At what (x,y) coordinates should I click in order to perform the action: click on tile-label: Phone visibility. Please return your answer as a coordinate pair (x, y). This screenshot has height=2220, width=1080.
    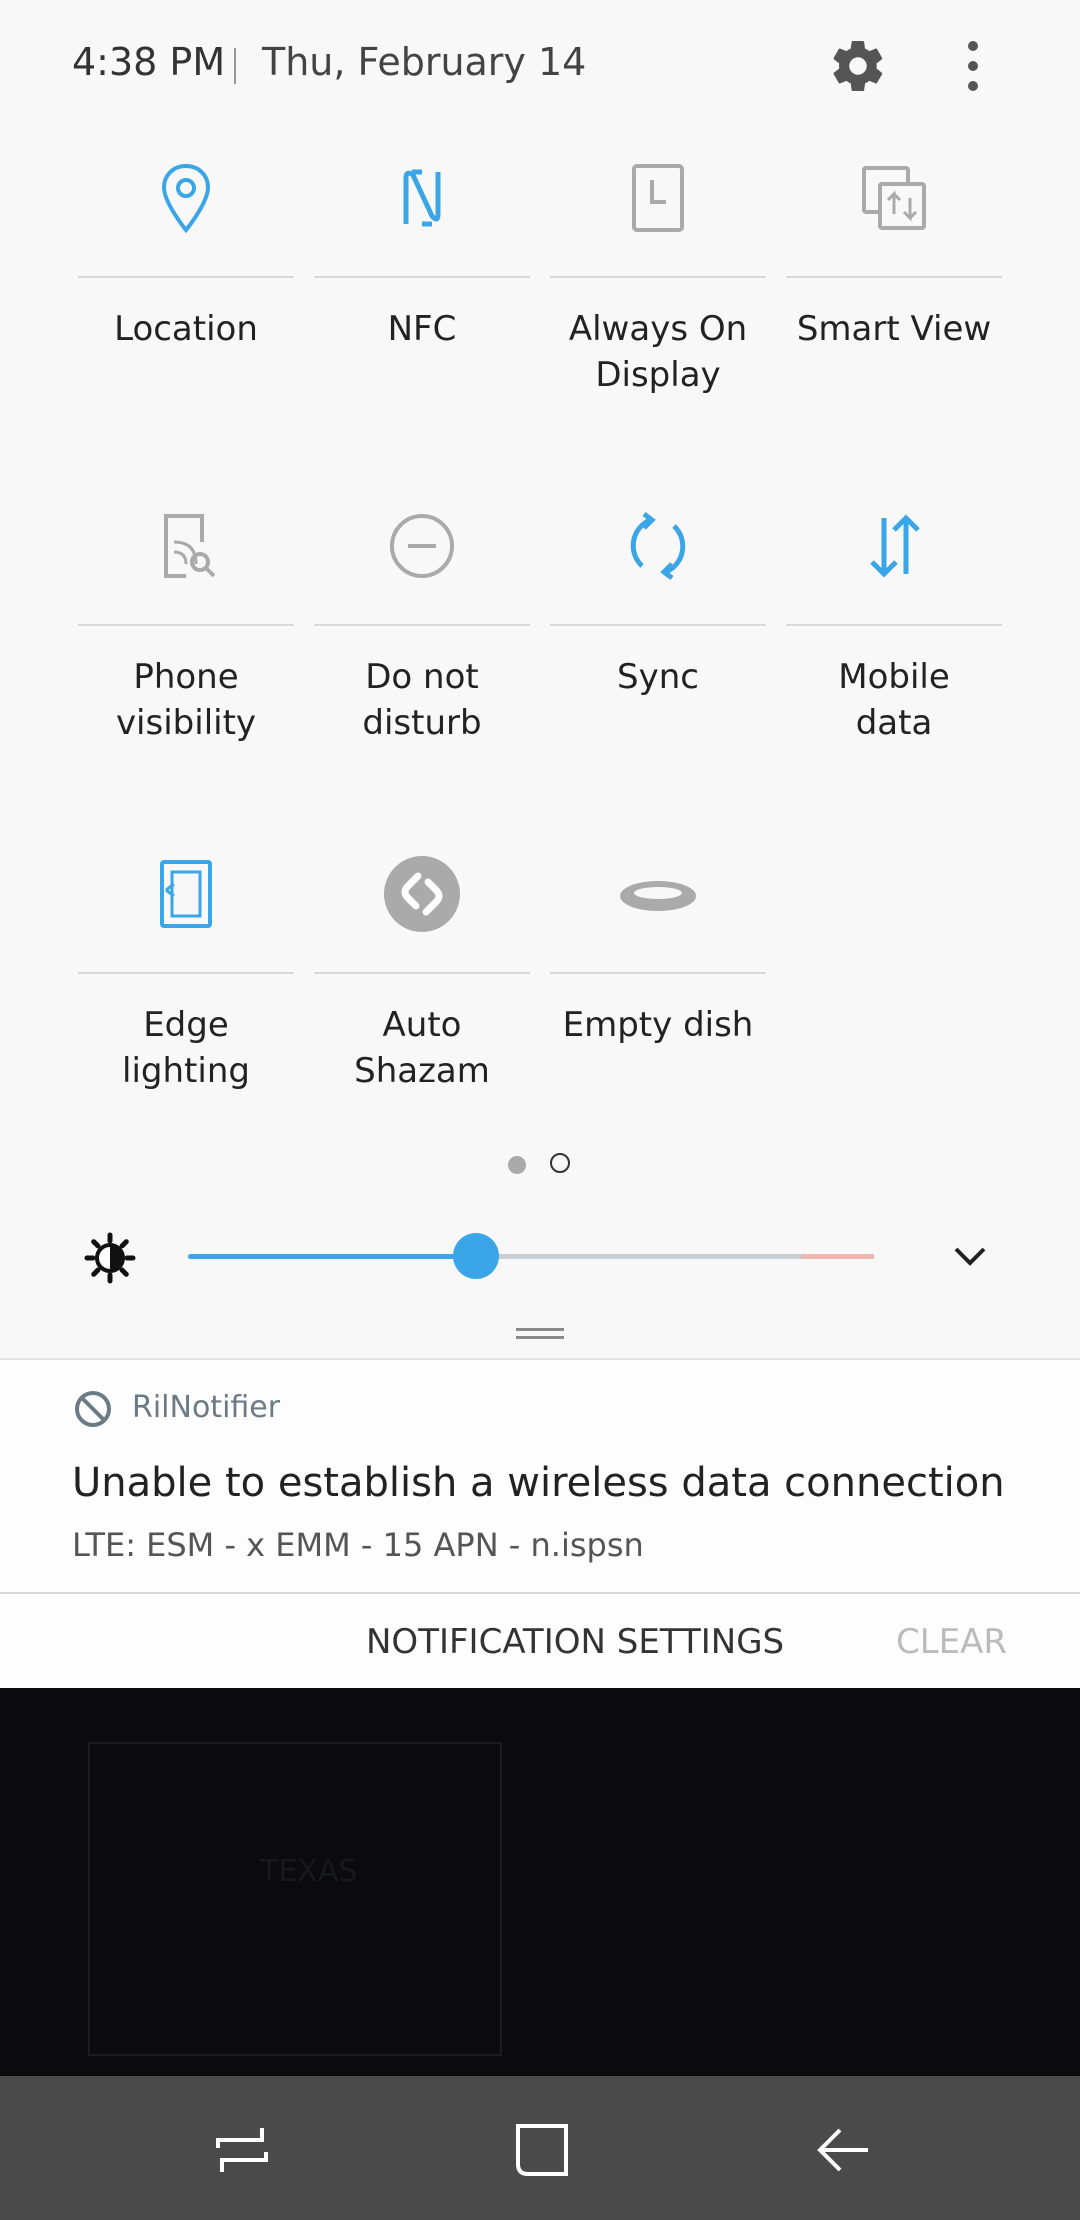
    Looking at the image, I should click on (186, 700).